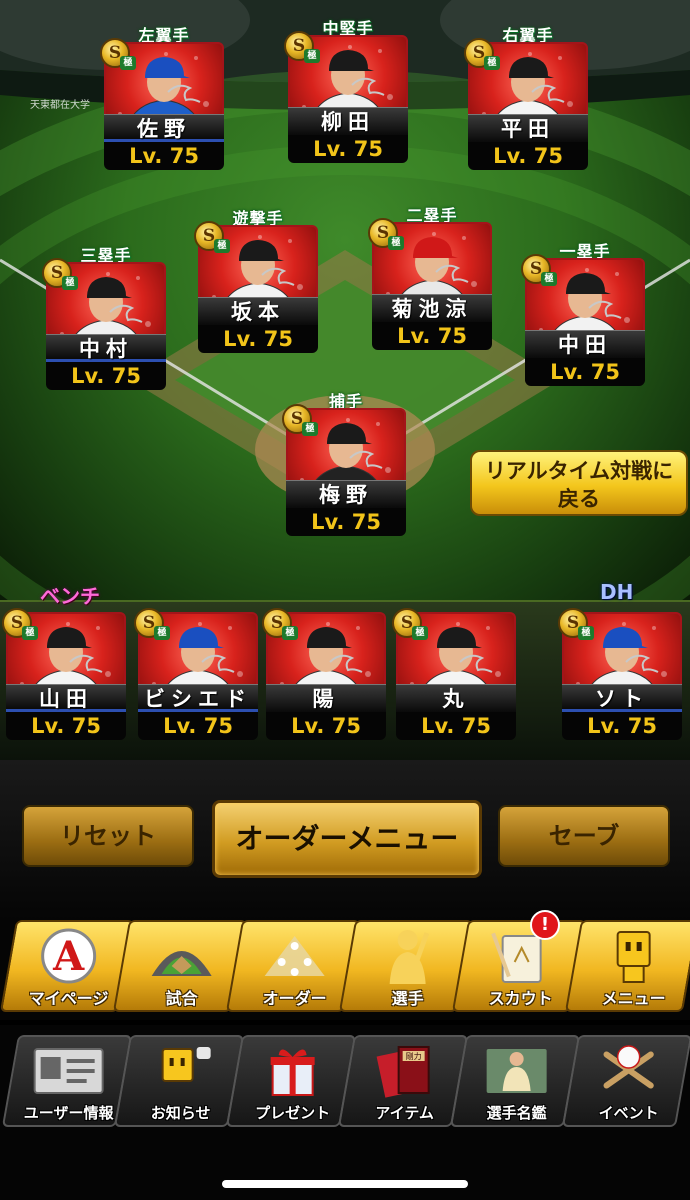 This screenshot has height=1200, width=690. I want to click on main-menu-mypage-button: A マイページ, so click(67, 966).